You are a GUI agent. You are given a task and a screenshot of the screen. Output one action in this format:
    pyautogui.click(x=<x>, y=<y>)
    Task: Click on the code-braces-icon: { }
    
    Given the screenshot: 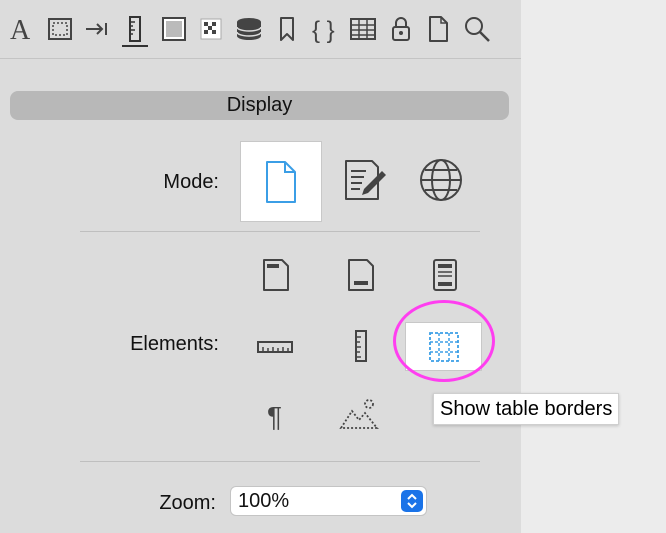 What is the action you would take?
    pyautogui.click(x=325, y=29)
    